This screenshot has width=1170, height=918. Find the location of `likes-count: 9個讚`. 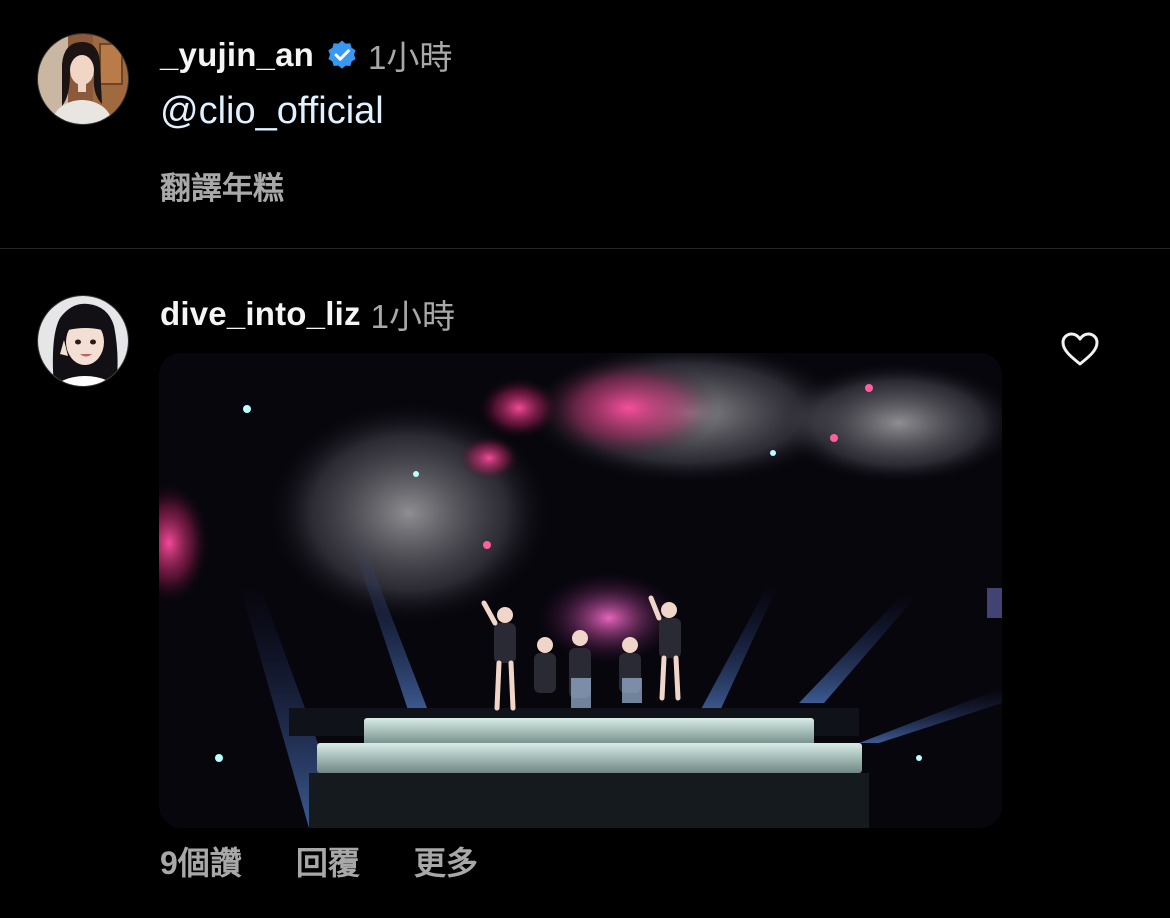

likes-count: 9個讚 is located at coordinates (201, 861).